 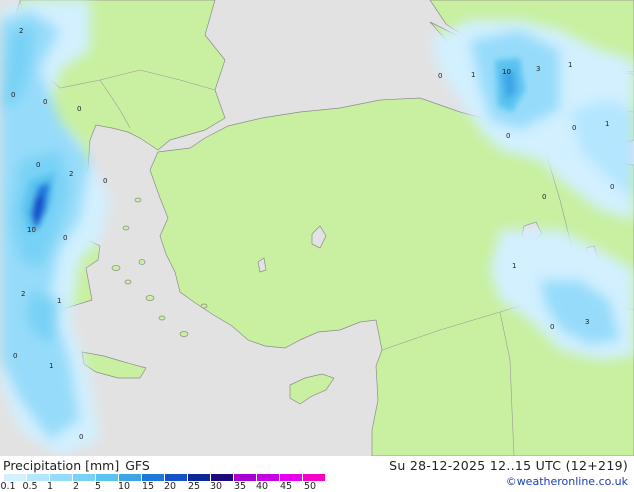 What do you see at coordinates (61, 465) in the screenshot?
I see `map-title-text: Precipitation [mm]` at bounding box center [61, 465].